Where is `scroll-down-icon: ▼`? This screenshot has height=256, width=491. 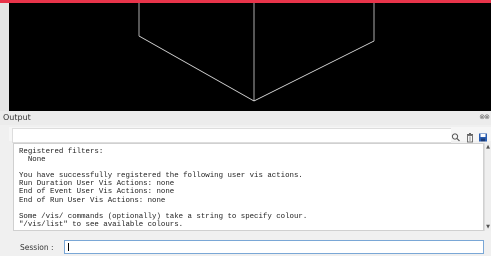
scroll-down-icon: ▼ is located at coordinates (488, 227).